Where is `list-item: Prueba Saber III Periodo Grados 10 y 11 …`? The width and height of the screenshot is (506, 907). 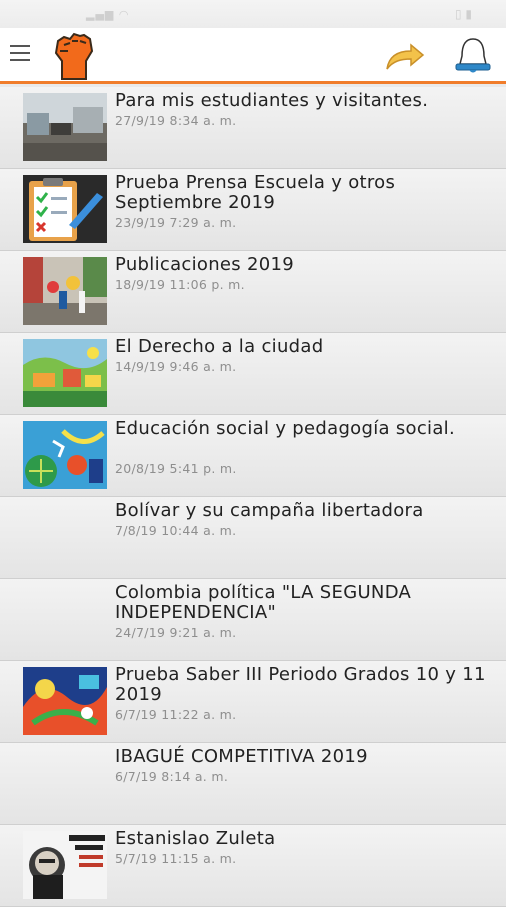
list-item: Prueba Saber III Periodo Grados 10 y 11 … is located at coordinates (253, 702).